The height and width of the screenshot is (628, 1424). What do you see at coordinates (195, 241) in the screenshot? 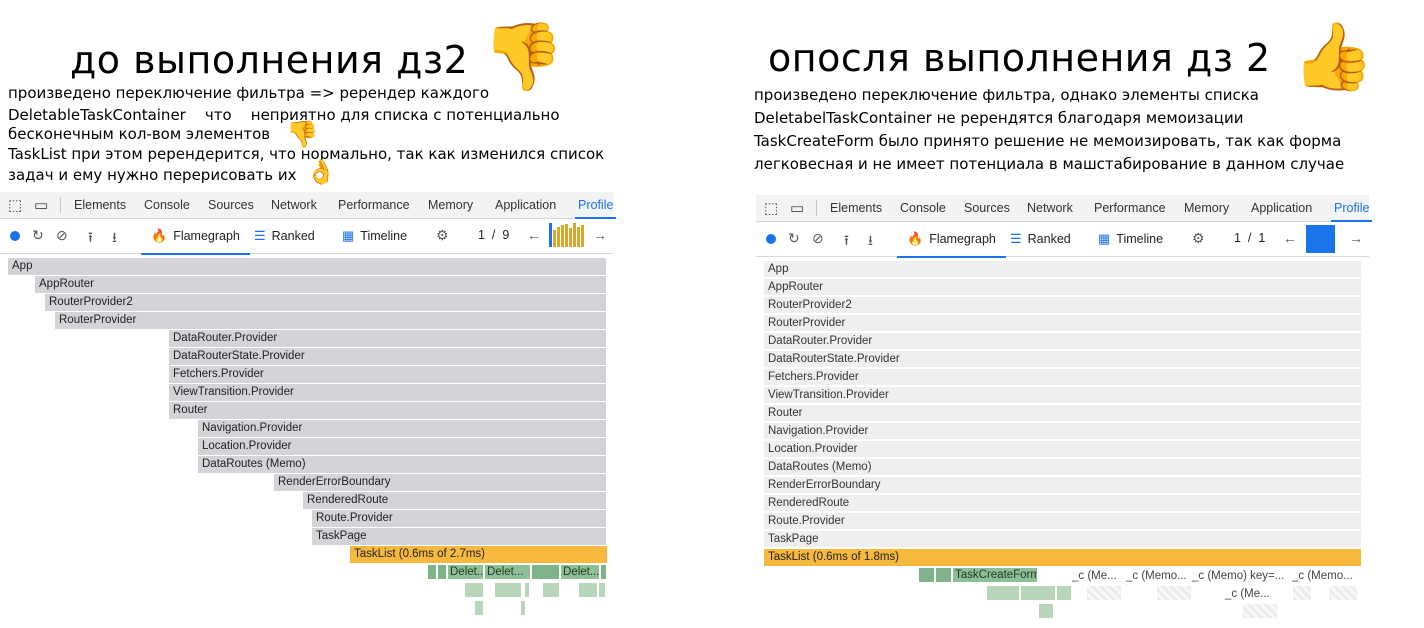
I see `view-flamegraph: 🔥 Flamegraph` at bounding box center [195, 241].